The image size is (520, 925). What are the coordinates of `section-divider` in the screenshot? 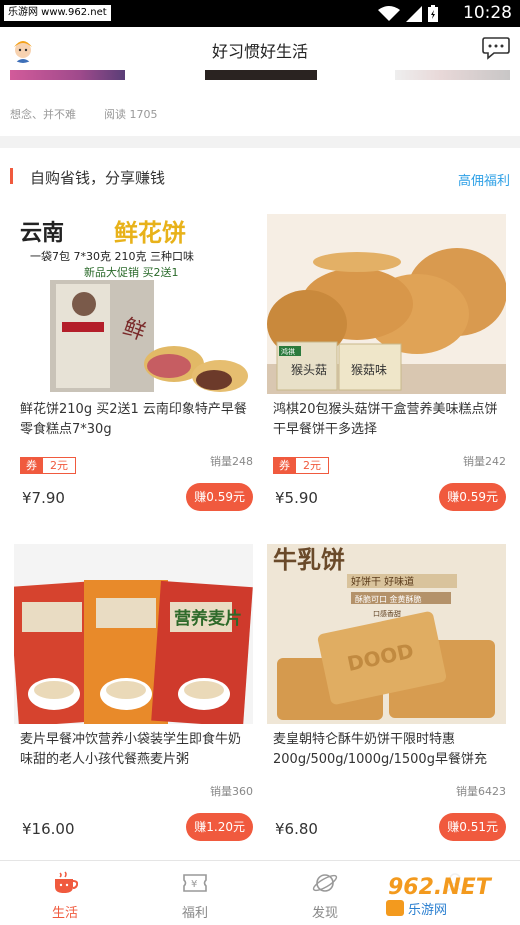 It's located at (260, 142).